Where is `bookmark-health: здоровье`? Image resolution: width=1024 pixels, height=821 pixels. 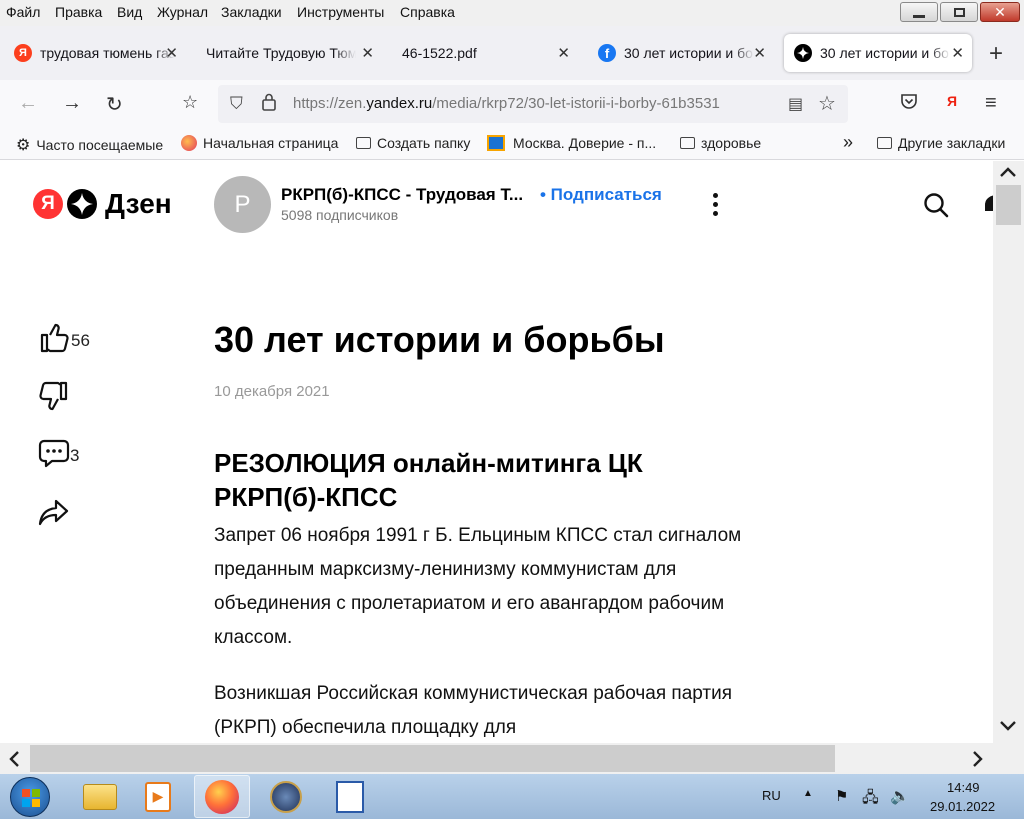 bookmark-health: здоровье is located at coordinates (720, 143).